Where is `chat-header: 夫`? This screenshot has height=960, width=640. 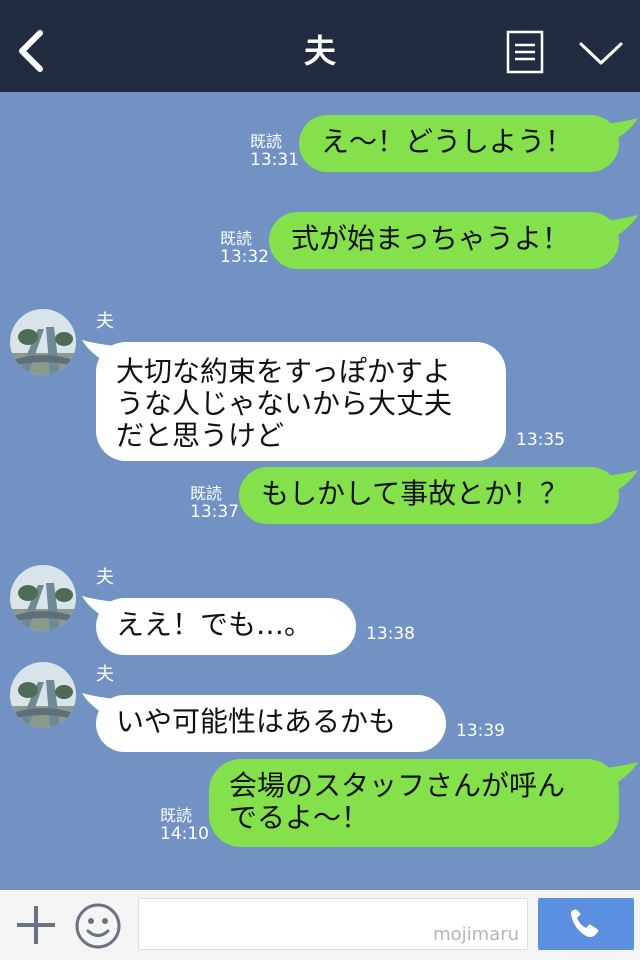
chat-header: 夫 is located at coordinates (320, 46).